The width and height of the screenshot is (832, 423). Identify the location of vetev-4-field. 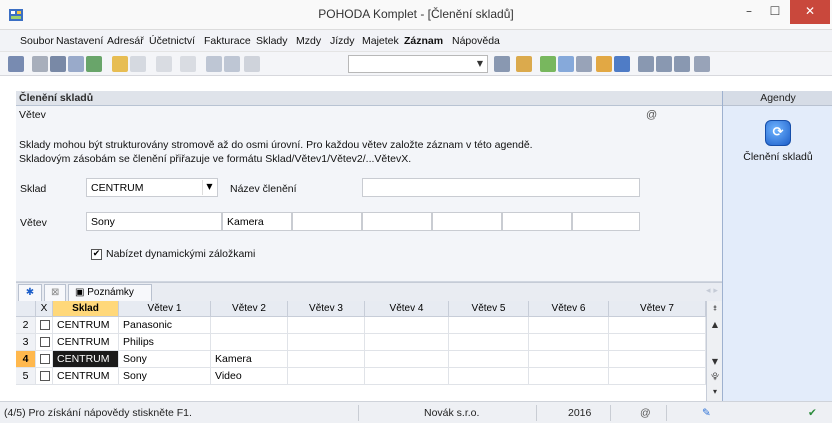
(397, 221).